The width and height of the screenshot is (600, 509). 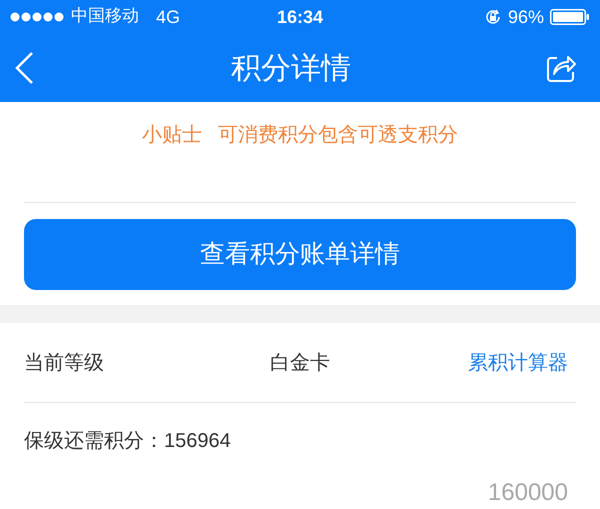 I want to click on page-title: 积分详情, so click(x=291, y=68).